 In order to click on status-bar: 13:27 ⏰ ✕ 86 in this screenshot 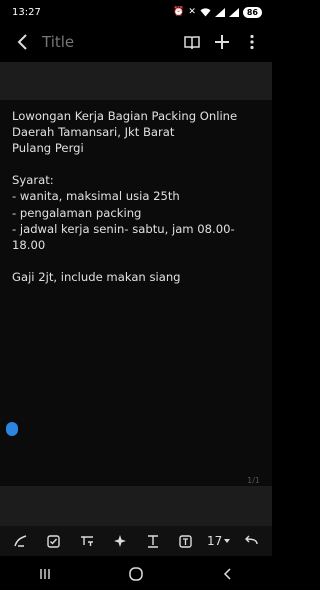, I will do `click(136, 12)`.